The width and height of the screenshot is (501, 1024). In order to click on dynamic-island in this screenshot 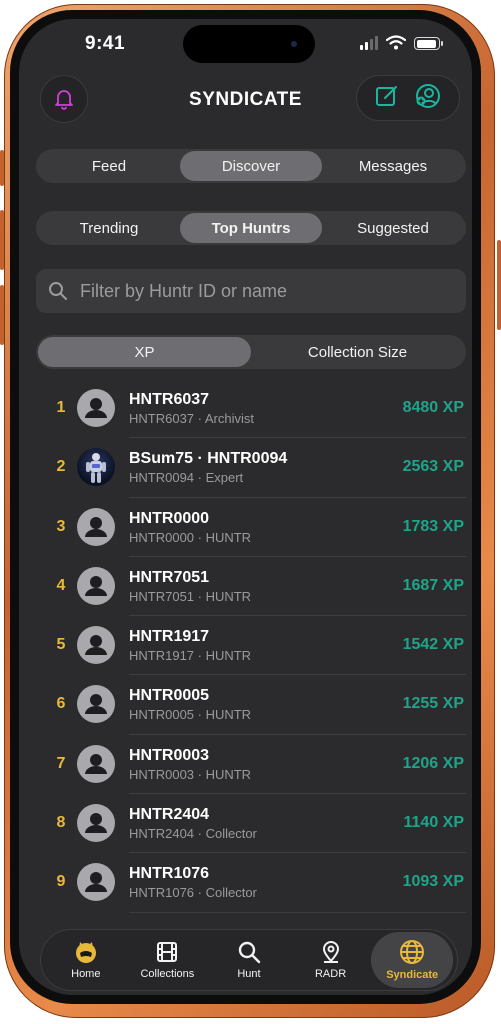, I will do `click(249, 44)`.